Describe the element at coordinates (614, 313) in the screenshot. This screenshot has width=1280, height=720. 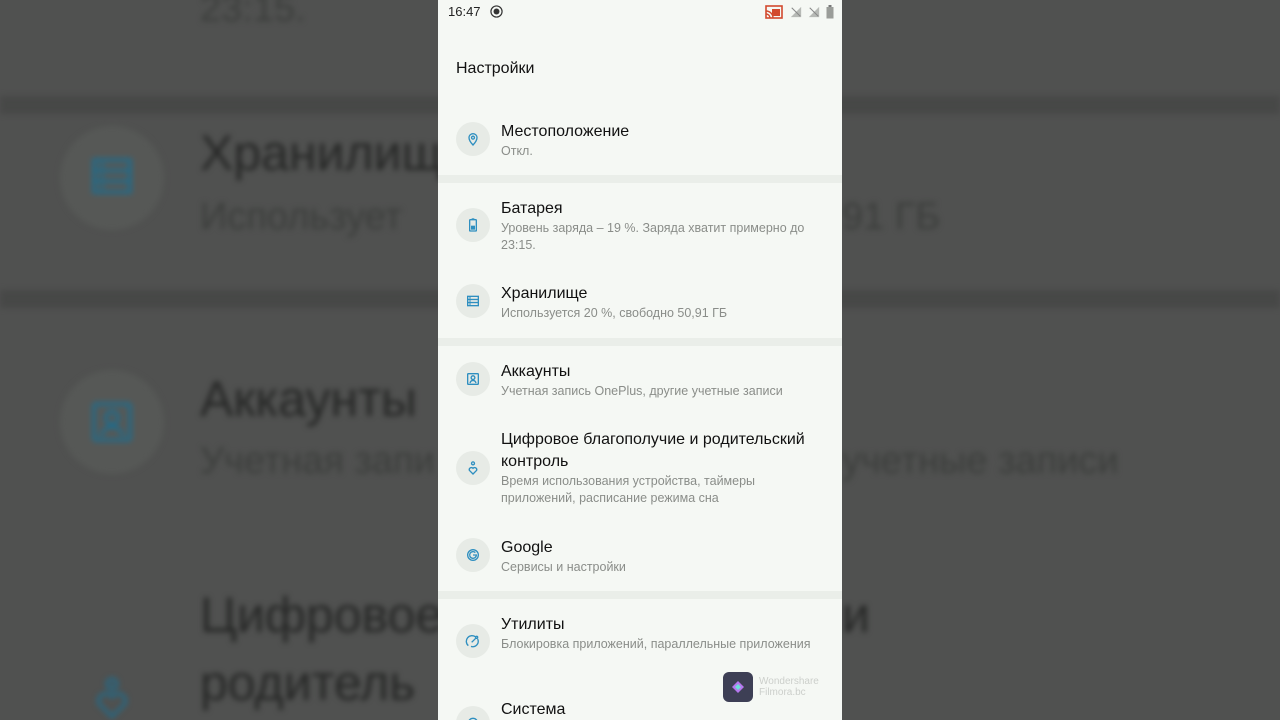
I see `item-subtitle: Используется 20 %, свободно 50,91 ГБ` at that location.